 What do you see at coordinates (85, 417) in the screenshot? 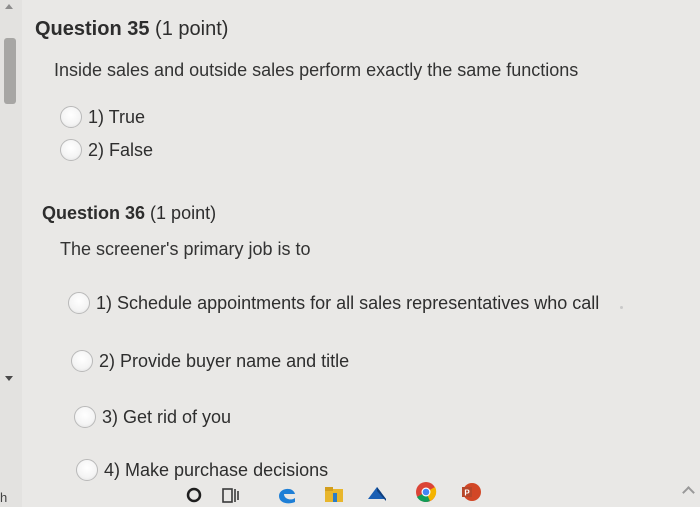
I see `q36-option-3-radio` at bounding box center [85, 417].